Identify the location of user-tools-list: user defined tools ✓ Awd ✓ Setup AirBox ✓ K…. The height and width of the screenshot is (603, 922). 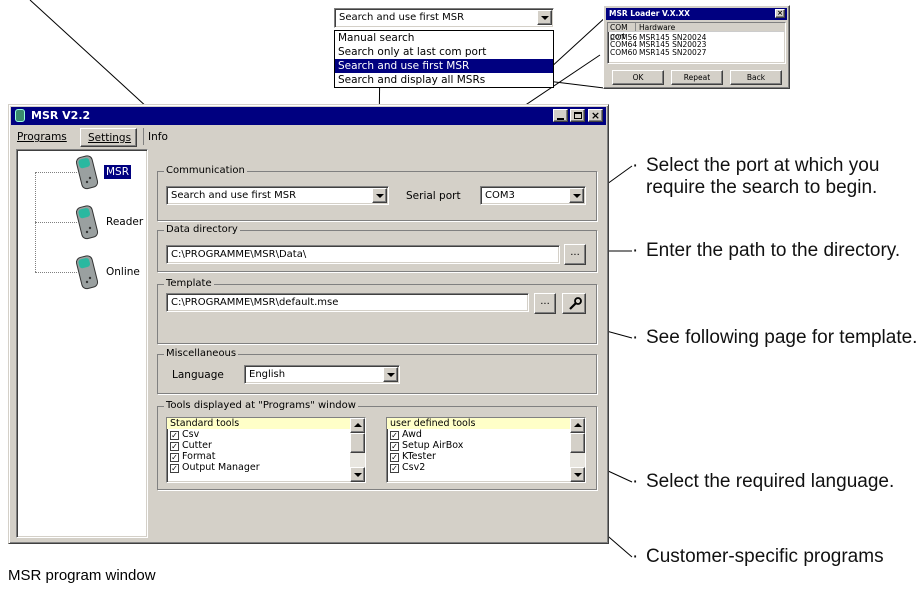
(486, 450).